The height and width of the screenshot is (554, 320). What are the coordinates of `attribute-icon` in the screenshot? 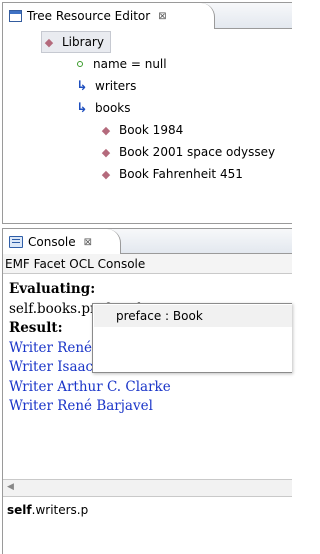 It's located at (80, 64).